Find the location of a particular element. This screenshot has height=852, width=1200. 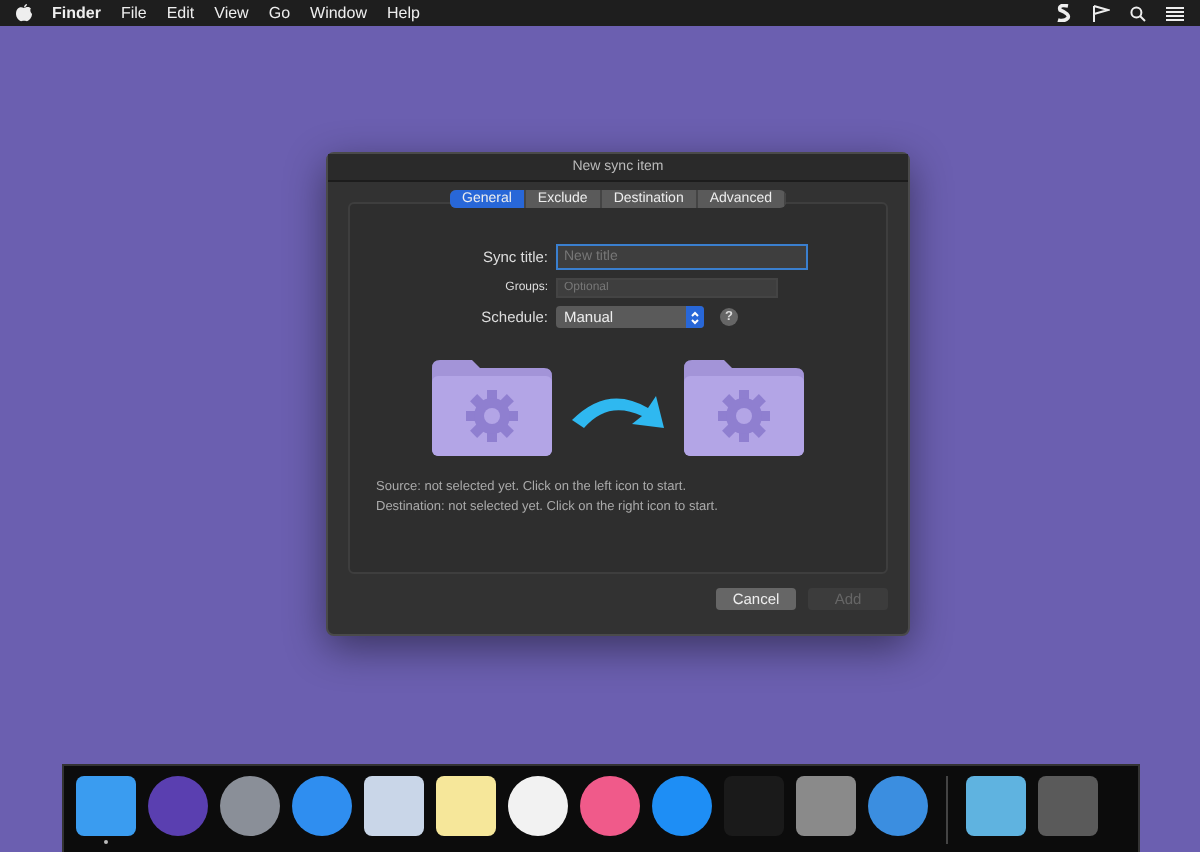

list-icon is located at coordinates (1175, 13).